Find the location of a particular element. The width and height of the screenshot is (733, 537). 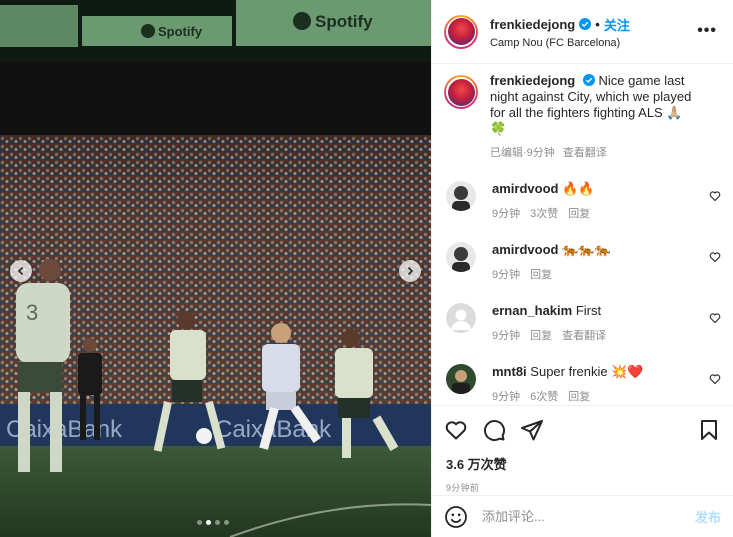

post-comment-button: 发布 is located at coordinates (708, 516).